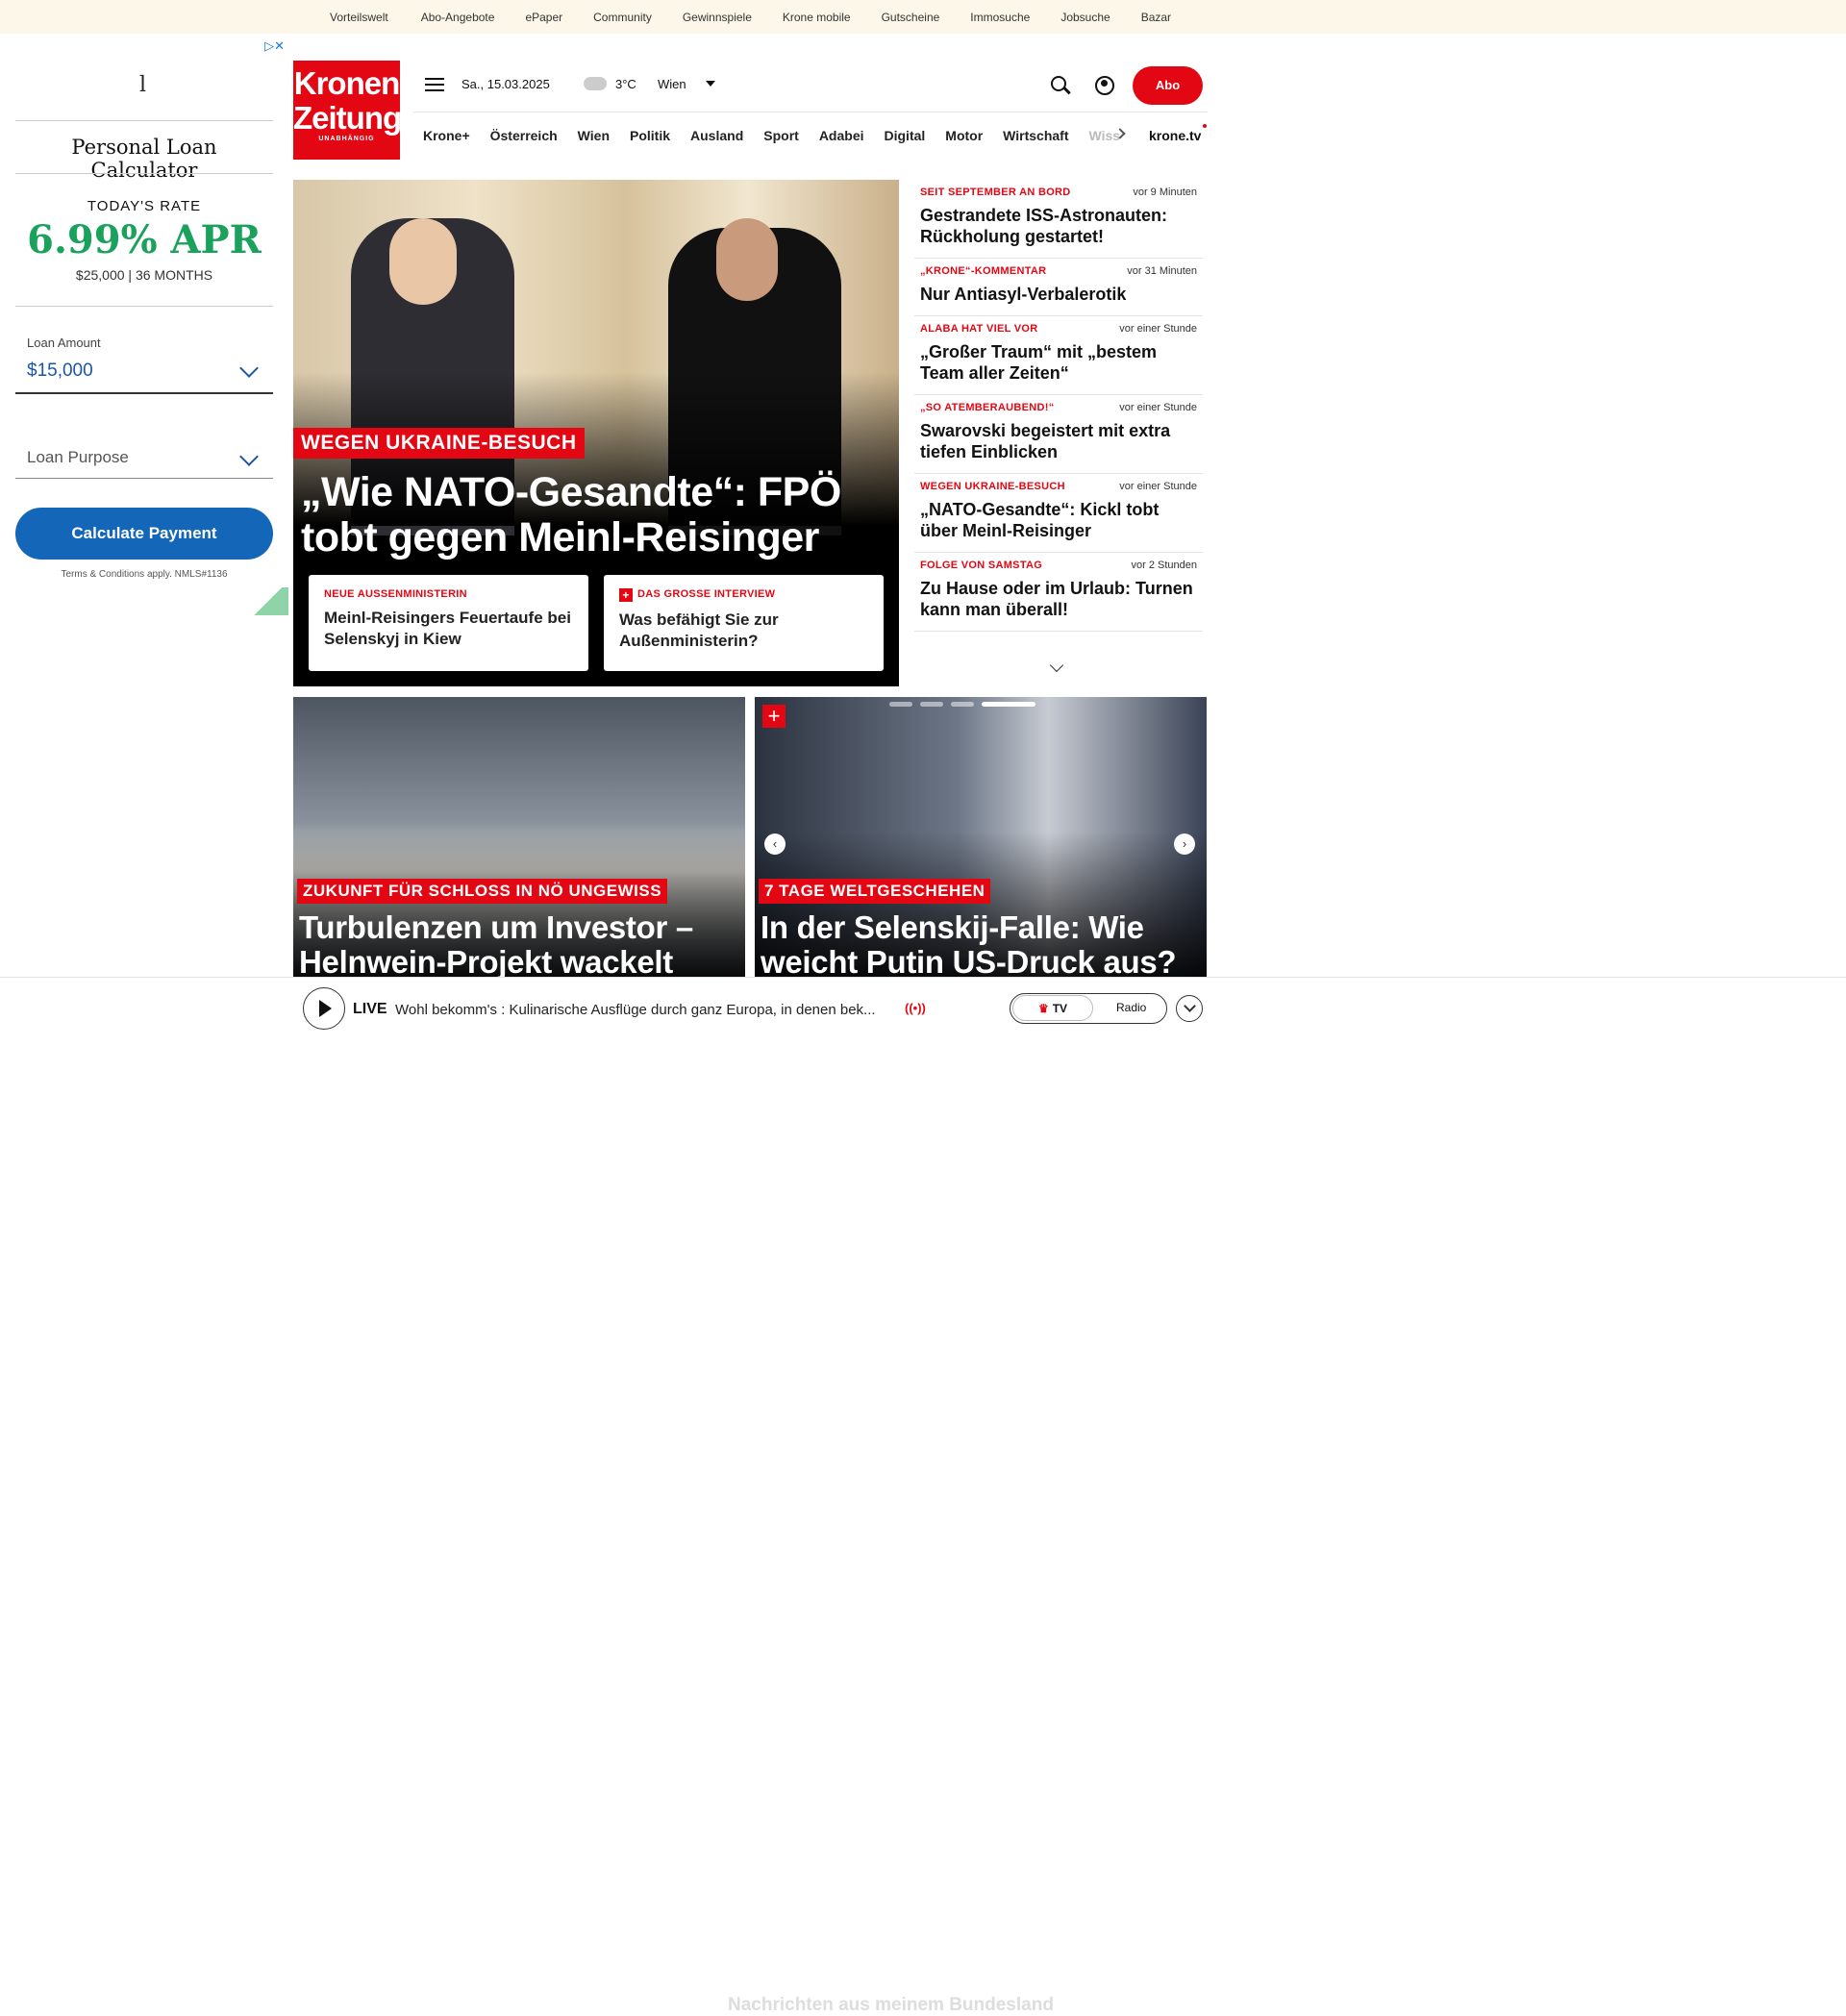 The image size is (1846, 2016). I want to click on krone-logo: Kronen Zeitung UNABHÄNGIG, so click(347, 110).